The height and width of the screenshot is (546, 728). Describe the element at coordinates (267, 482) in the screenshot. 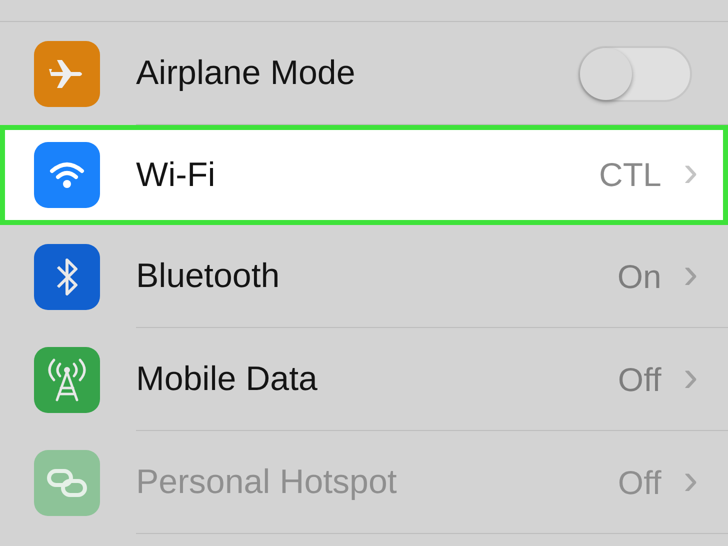

I see `setting-label: Personal Hotspot` at that location.